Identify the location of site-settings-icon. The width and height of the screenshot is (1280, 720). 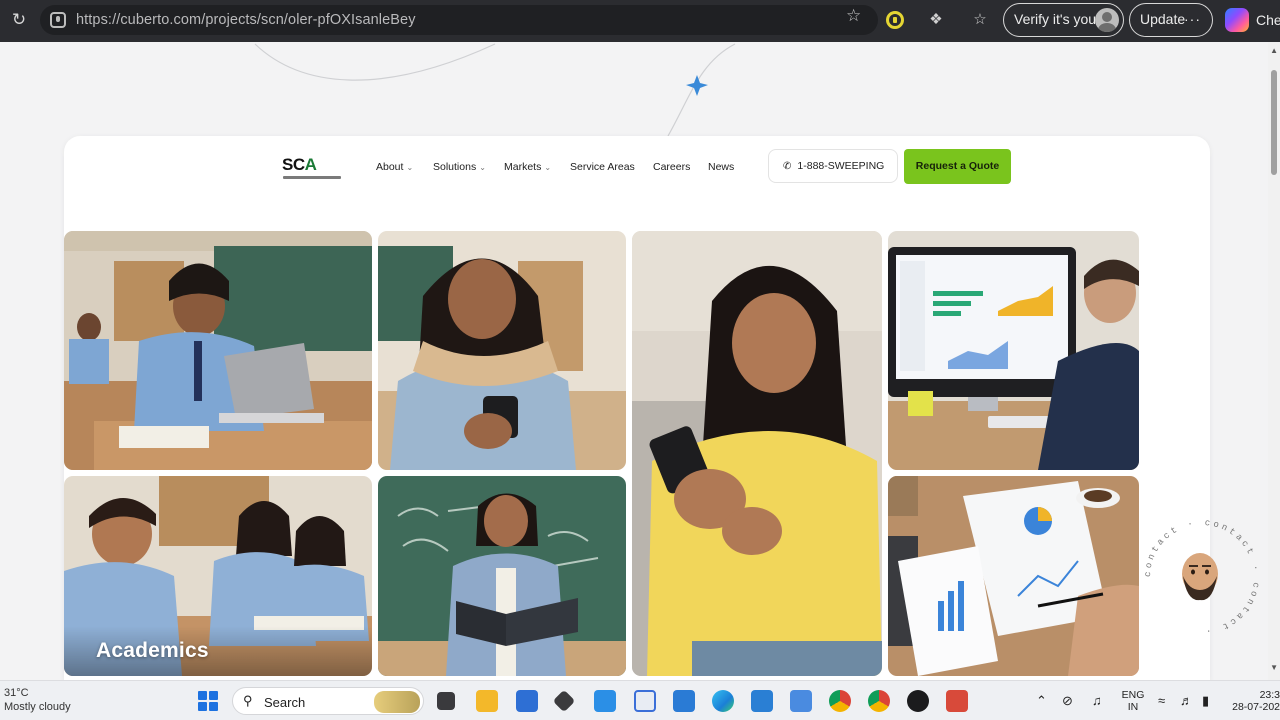
(58, 20).